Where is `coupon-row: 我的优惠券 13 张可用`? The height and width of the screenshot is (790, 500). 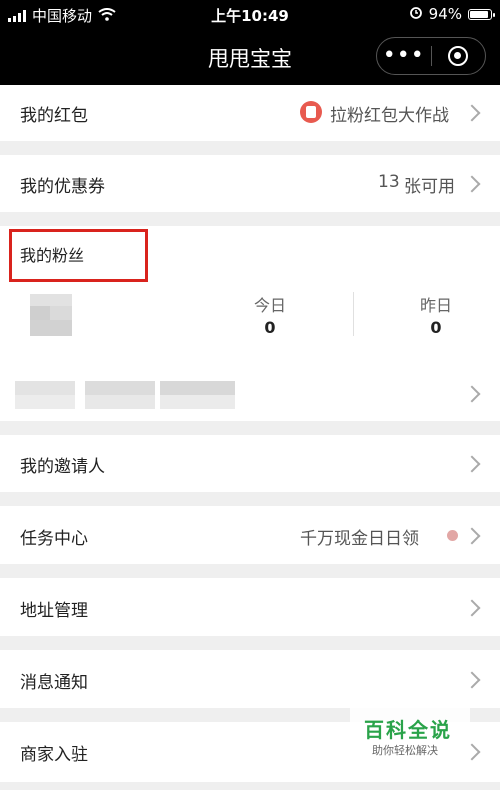
coupon-row: 我的优惠券 13 张可用 is located at coordinates (250, 183).